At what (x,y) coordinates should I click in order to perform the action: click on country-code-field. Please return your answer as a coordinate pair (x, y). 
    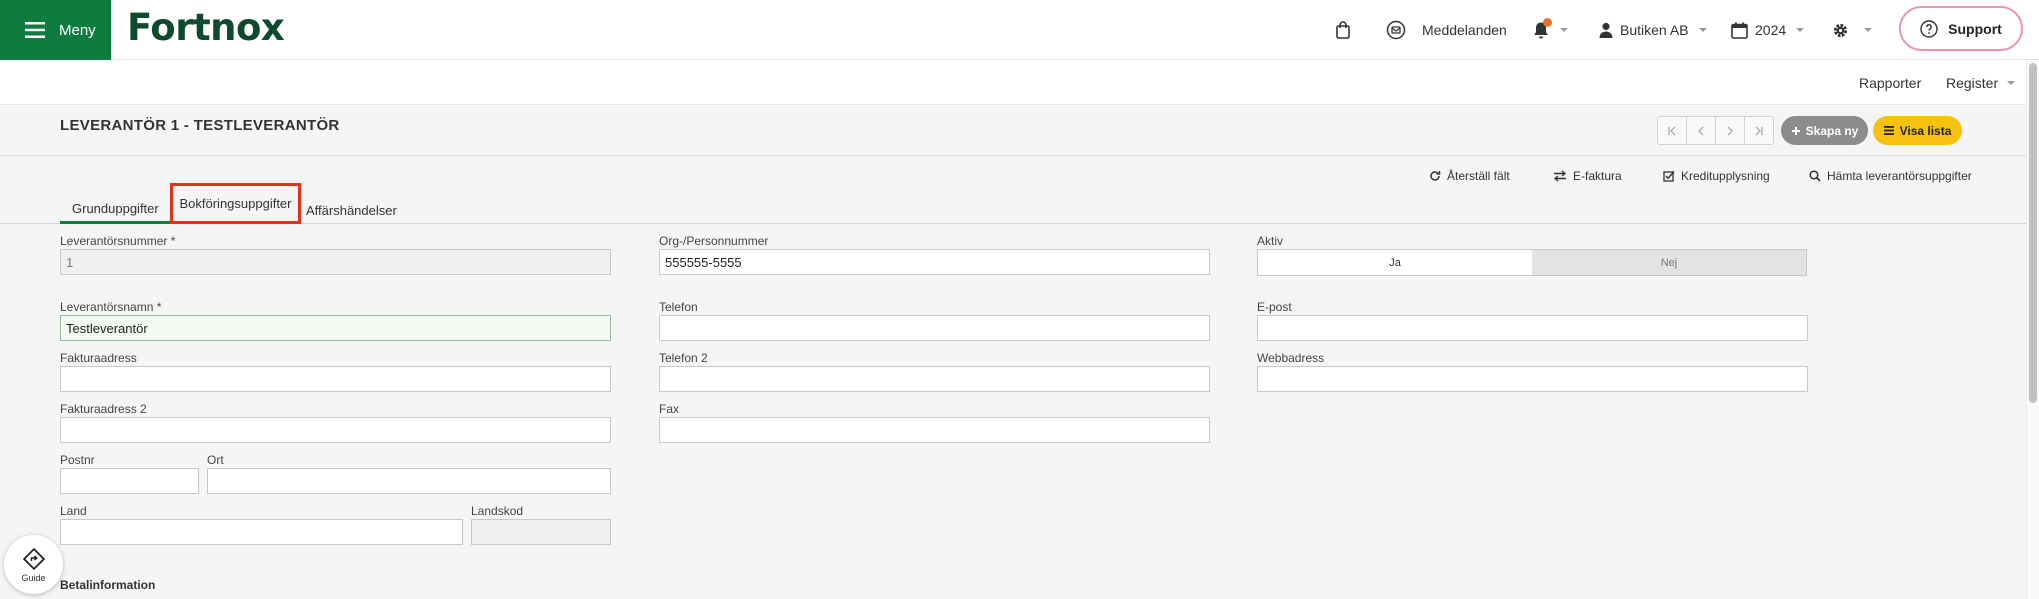
    Looking at the image, I should click on (541, 532).